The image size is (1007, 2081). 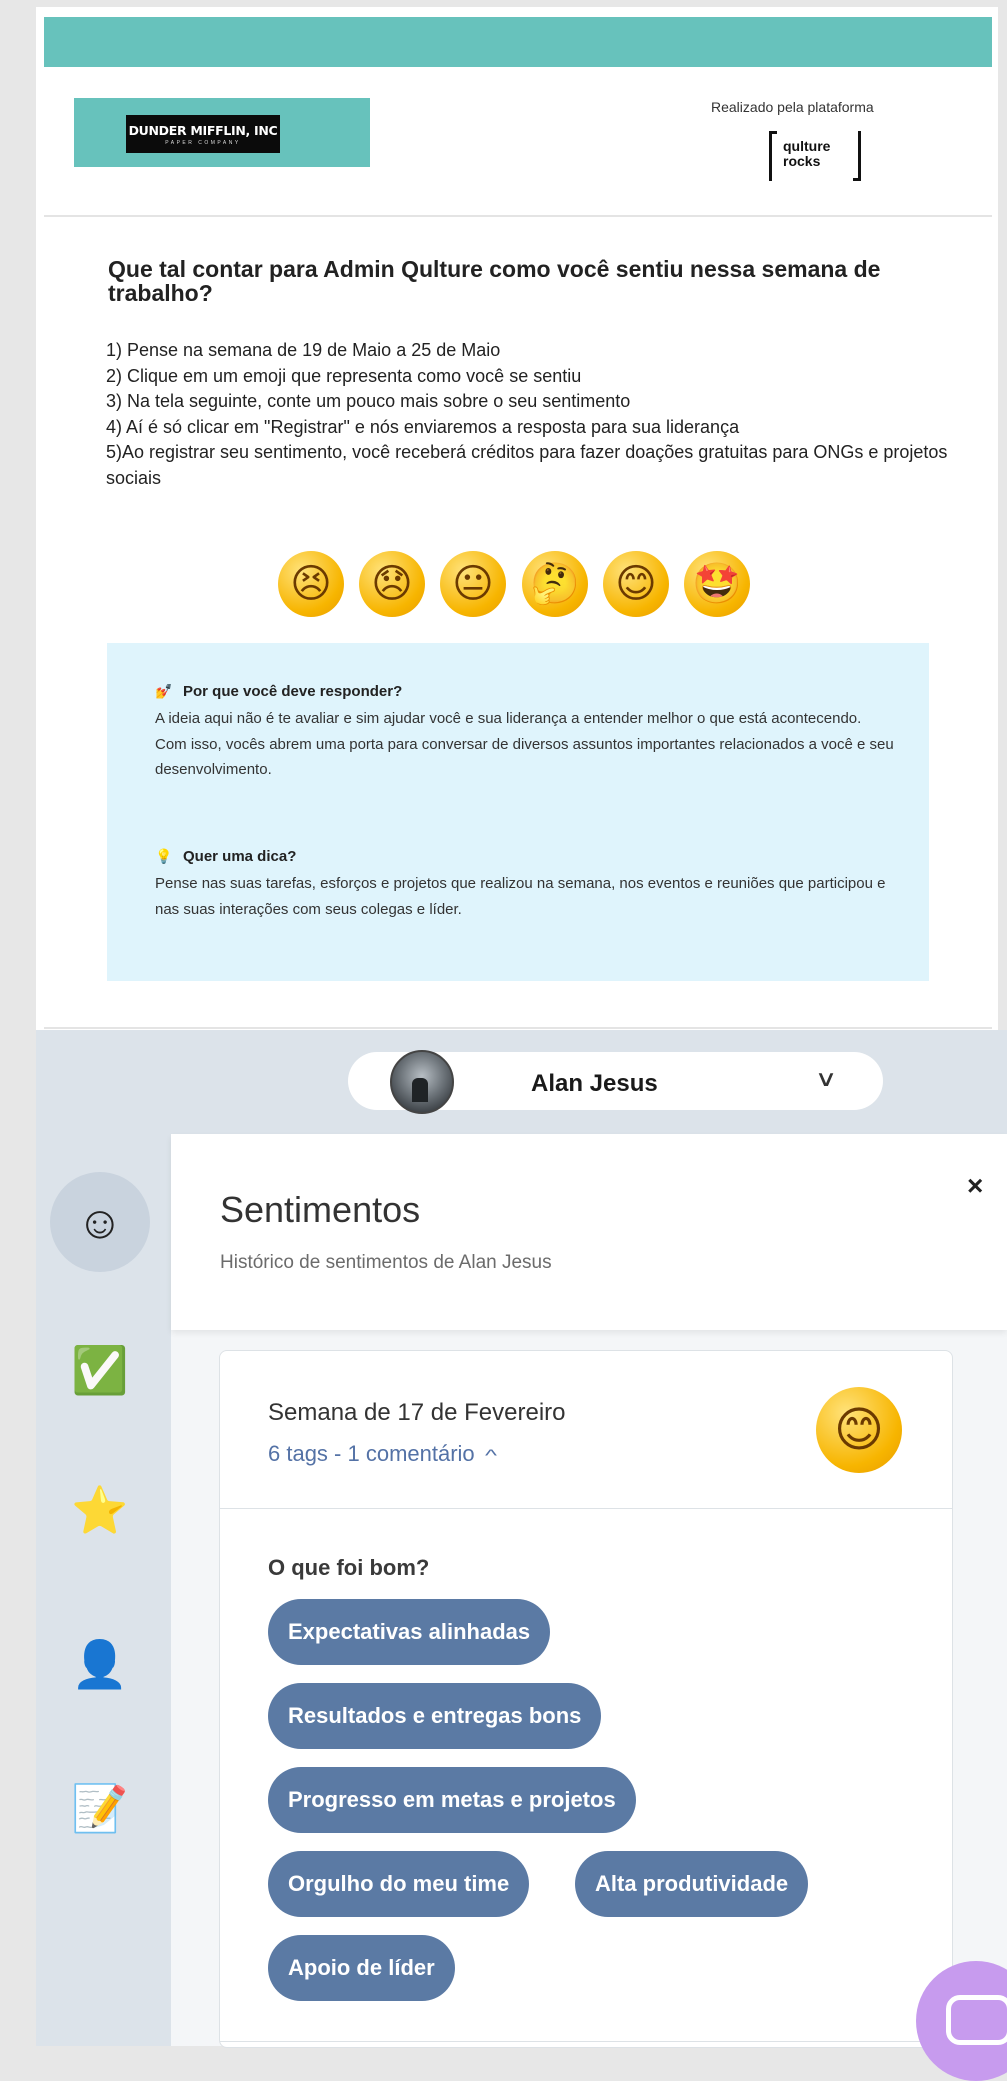 I want to click on star-struck-face-icon: 🤩, so click(x=717, y=584).